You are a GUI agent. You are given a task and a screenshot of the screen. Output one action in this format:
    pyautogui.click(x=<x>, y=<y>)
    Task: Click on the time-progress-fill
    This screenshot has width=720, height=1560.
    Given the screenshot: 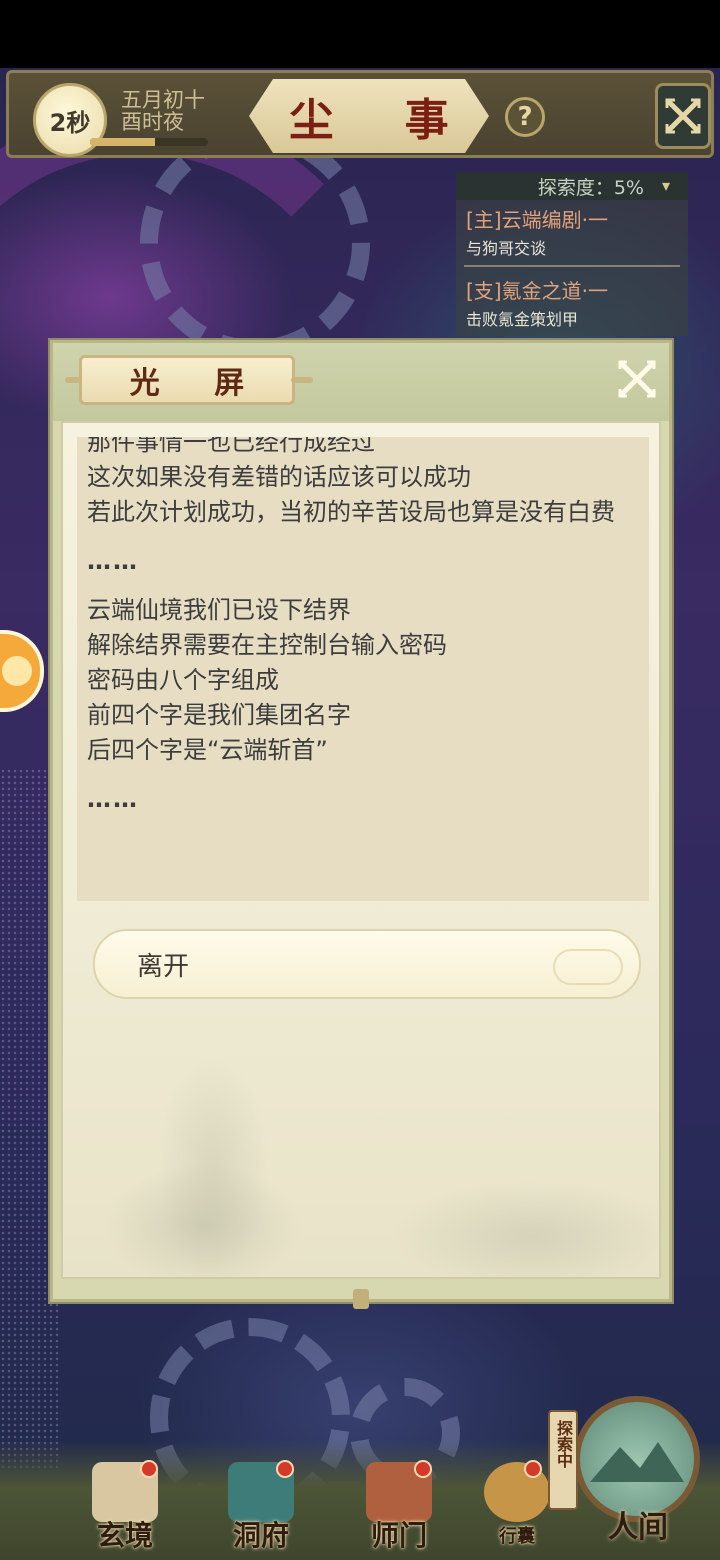 What is the action you would take?
    pyautogui.click(x=122, y=142)
    